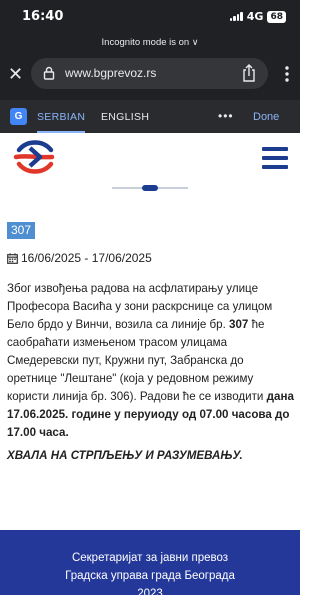 This screenshot has width=320, height=595. I want to click on translate-more-icon: •••, so click(226, 116).